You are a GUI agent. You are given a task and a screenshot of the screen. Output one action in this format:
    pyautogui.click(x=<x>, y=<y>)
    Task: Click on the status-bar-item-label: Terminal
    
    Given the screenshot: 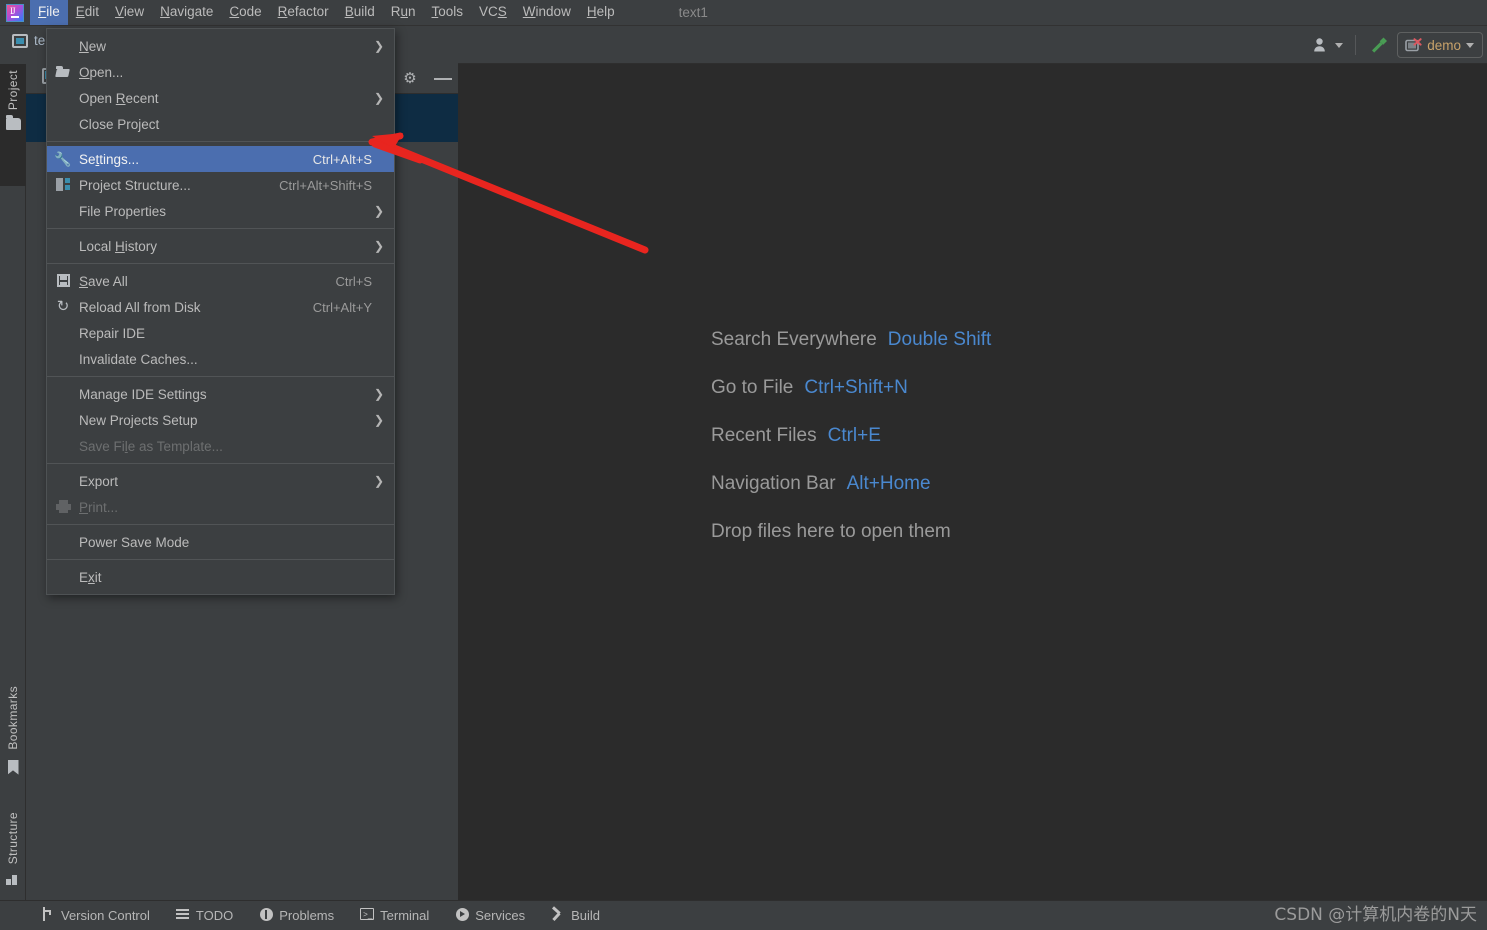 What is the action you would take?
    pyautogui.click(x=405, y=915)
    